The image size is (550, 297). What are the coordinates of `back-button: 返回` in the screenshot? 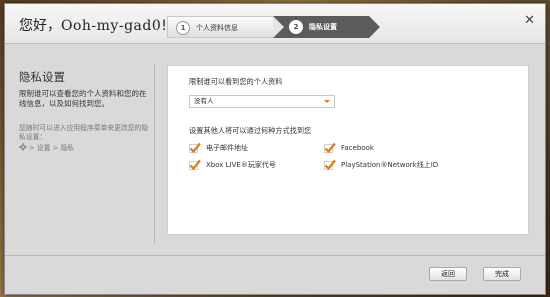 It's located at (448, 274).